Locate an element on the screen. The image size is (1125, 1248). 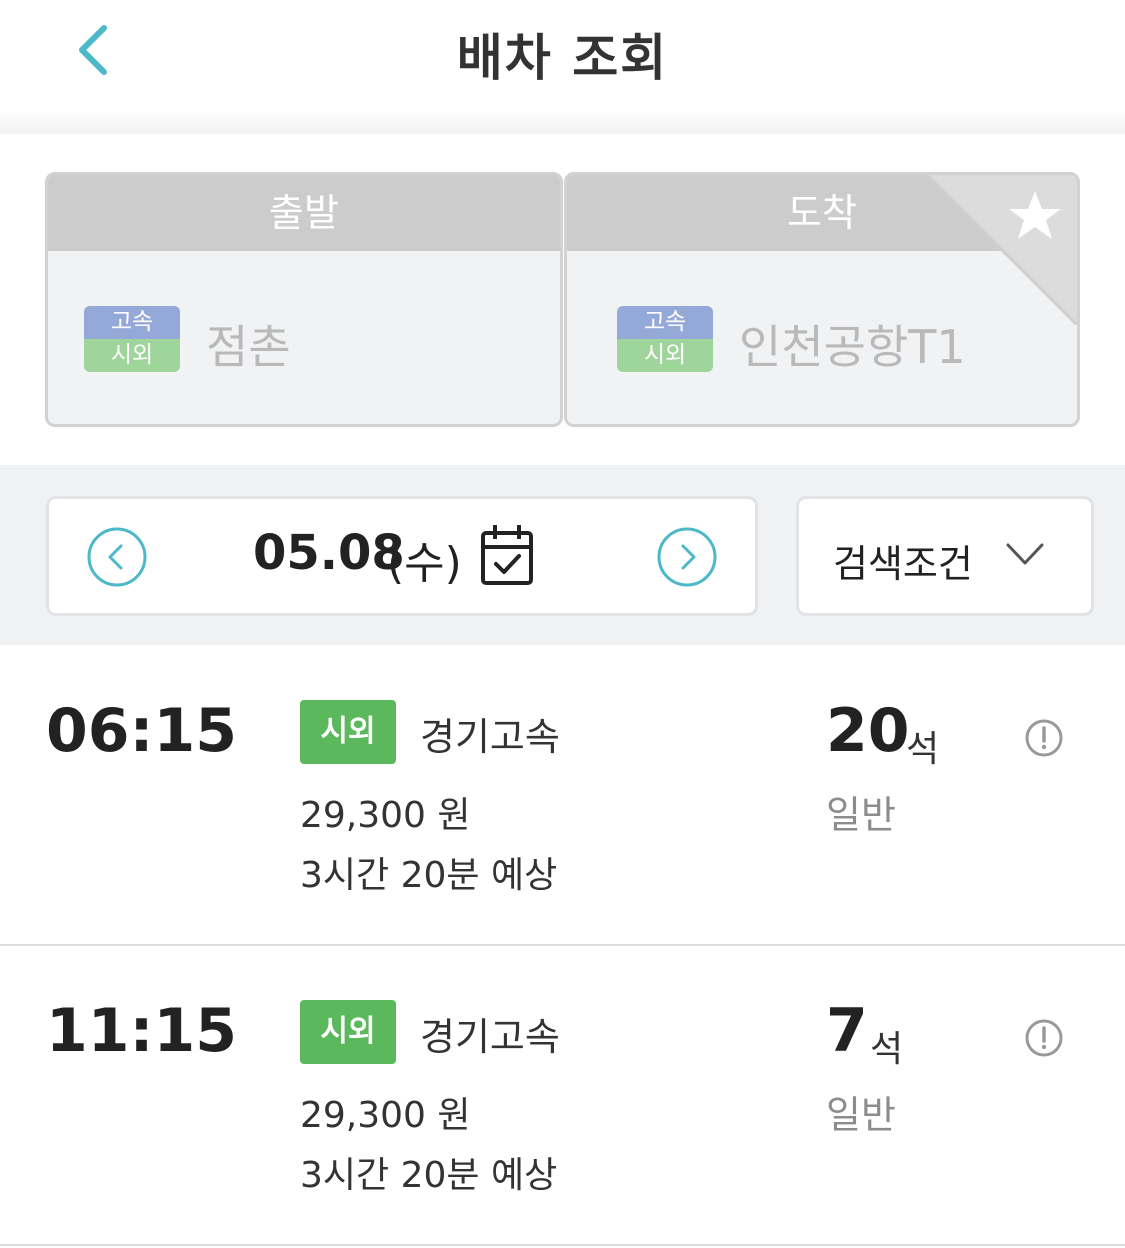
header-divider is located at coordinates (562, 123).